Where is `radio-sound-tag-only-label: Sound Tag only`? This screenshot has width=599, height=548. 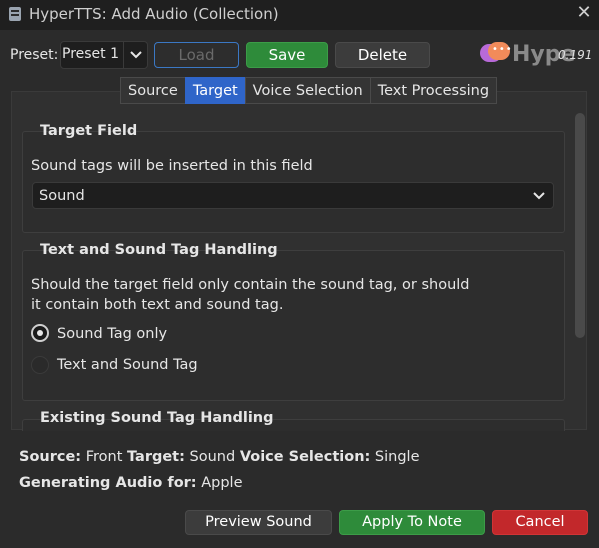 radio-sound-tag-only-label: Sound Tag only is located at coordinates (112, 334).